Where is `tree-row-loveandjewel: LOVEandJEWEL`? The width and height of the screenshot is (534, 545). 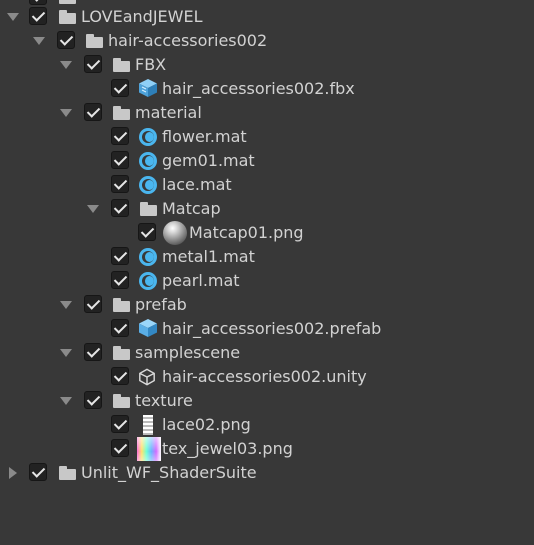 tree-row-loveandjewel: LOVEandJEWEL is located at coordinates (267, 17).